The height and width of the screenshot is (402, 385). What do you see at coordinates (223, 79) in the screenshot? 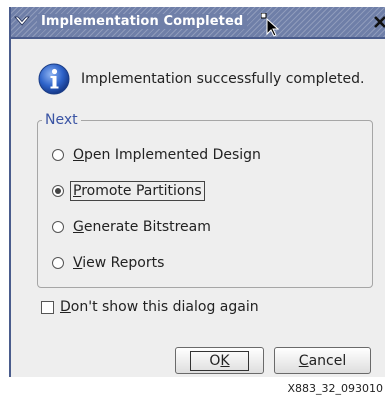
I see `completion-message: Implementation successfully completed.` at bounding box center [223, 79].